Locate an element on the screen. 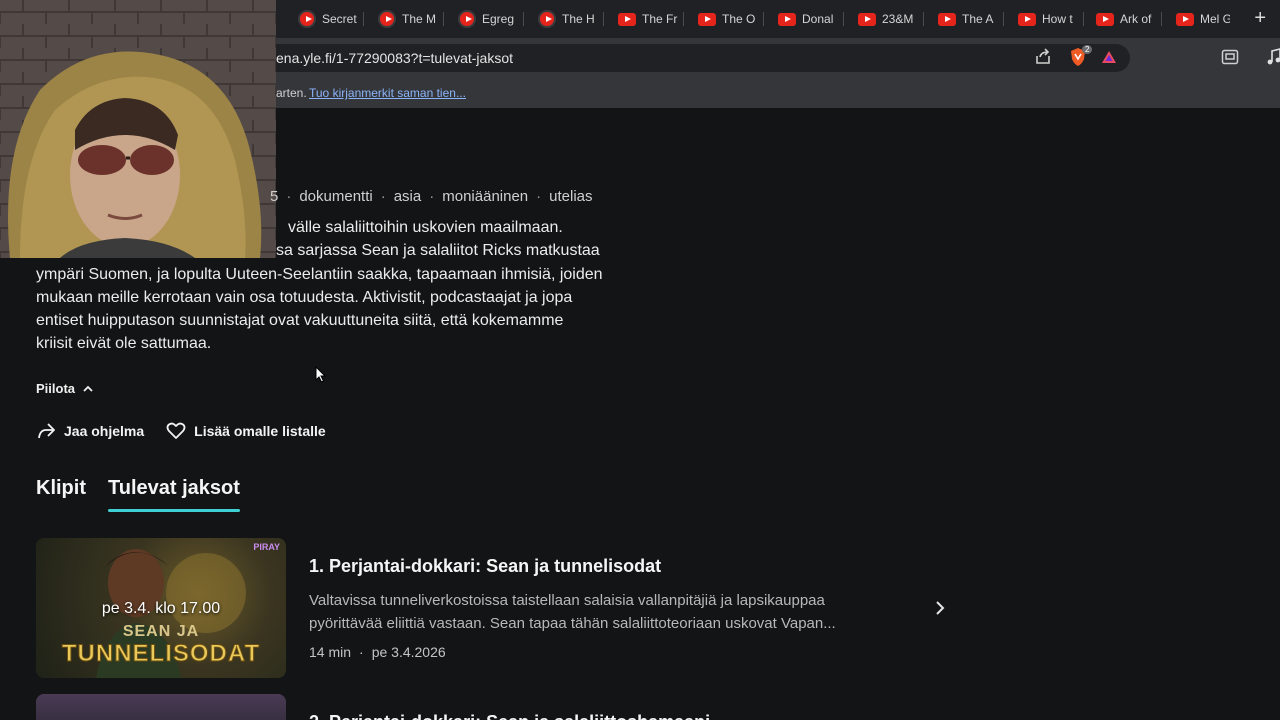 The height and width of the screenshot is (720, 1280). hide-label: Piilota is located at coordinates (56, 388).